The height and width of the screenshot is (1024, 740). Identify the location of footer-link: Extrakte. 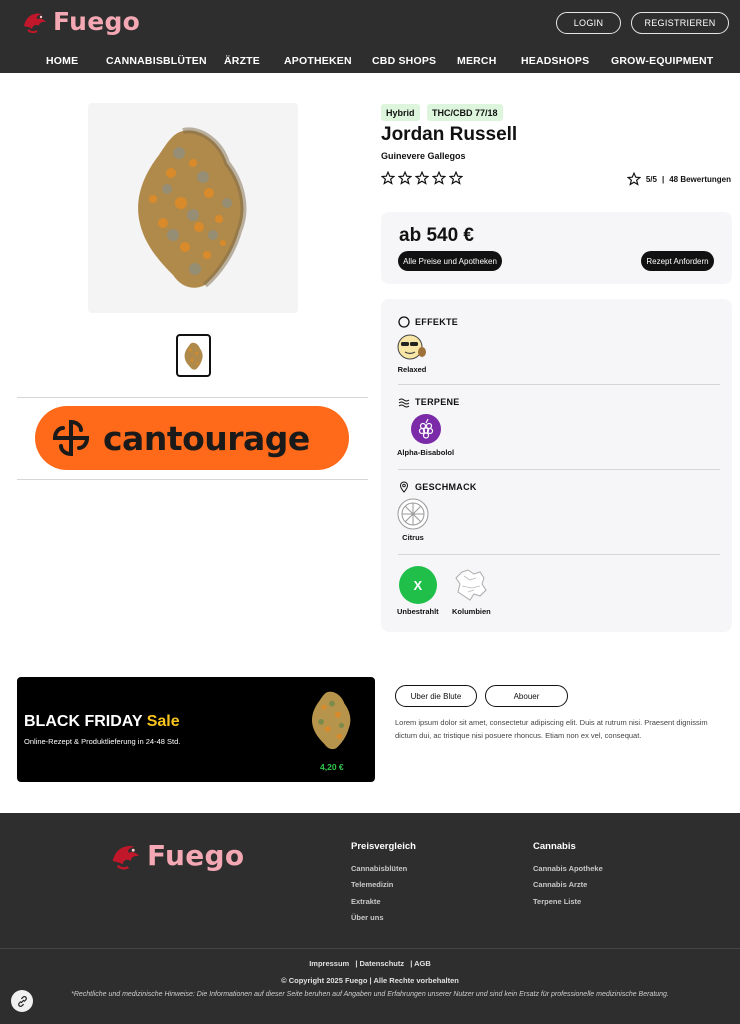
(366, 901).